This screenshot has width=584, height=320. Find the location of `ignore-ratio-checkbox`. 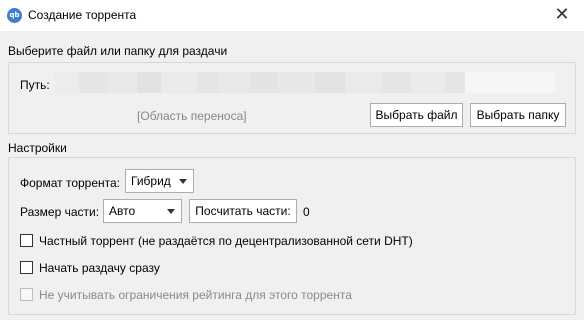

ignore-ratio-checkbox is located at coordinates (26, 294).